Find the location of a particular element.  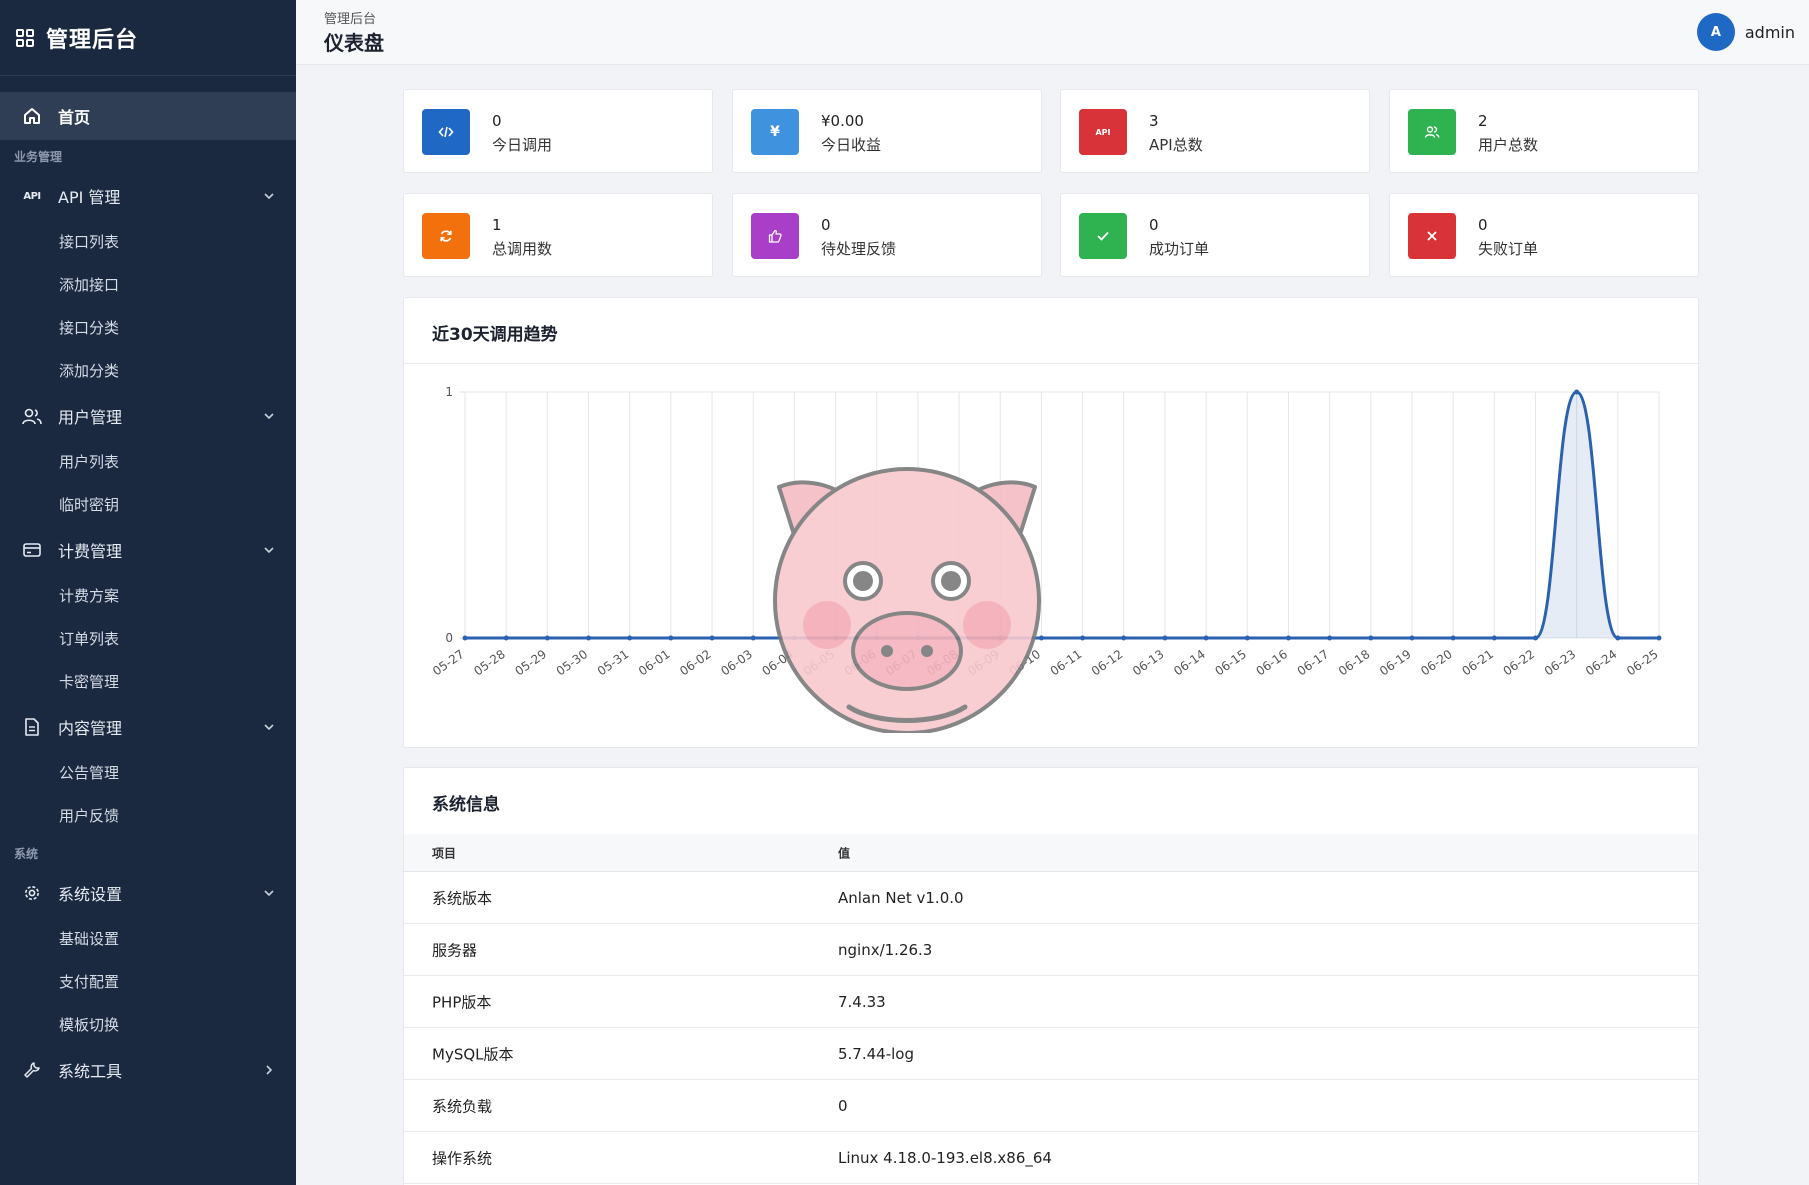

sidebar-item-announcements: 公告管理 is located at coordinates (148, 772).